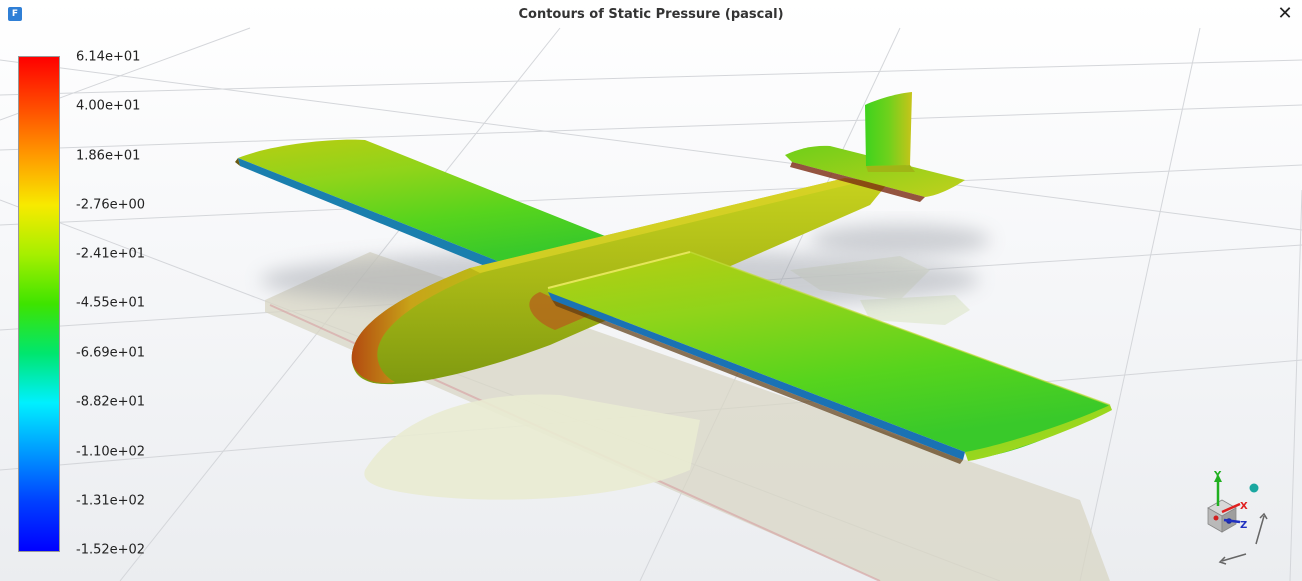 The width and height of the screenshot is (1302, 581). Describe the element at coordinates (111, 205) in the screenshot. I see `colormap-label: -2.76e+00` at that location.